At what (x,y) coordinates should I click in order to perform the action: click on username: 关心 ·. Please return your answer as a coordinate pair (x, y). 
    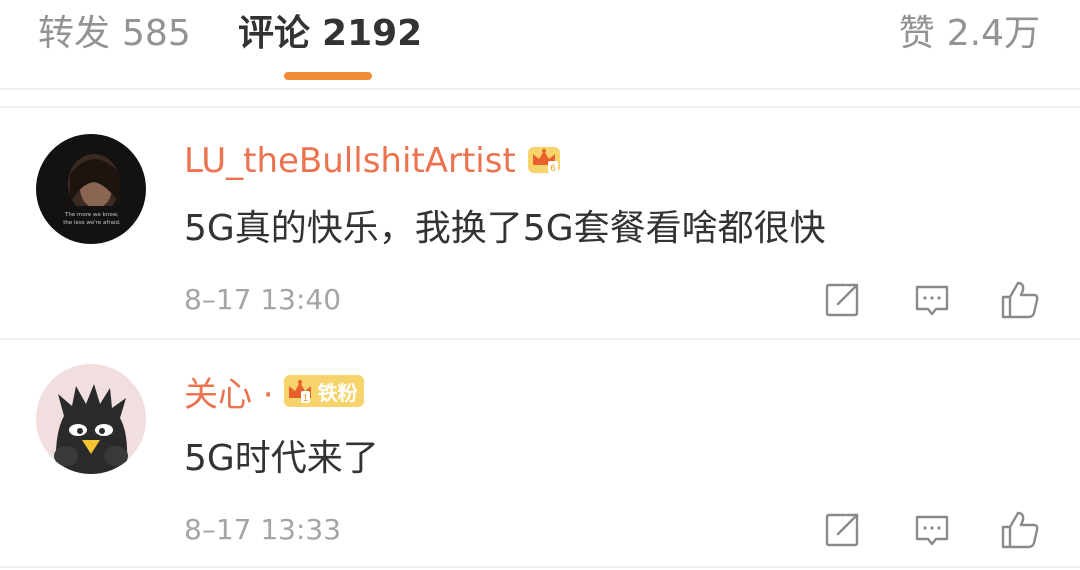
    Looking at the image, I should click on (229, 391).